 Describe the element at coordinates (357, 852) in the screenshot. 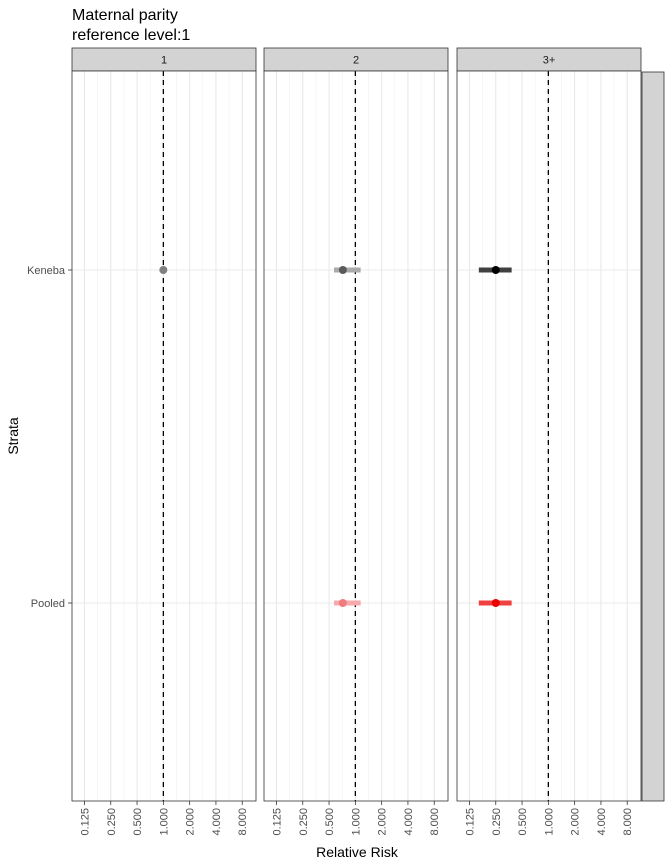

I see `x-axis-title: Relative Risk` at that location.